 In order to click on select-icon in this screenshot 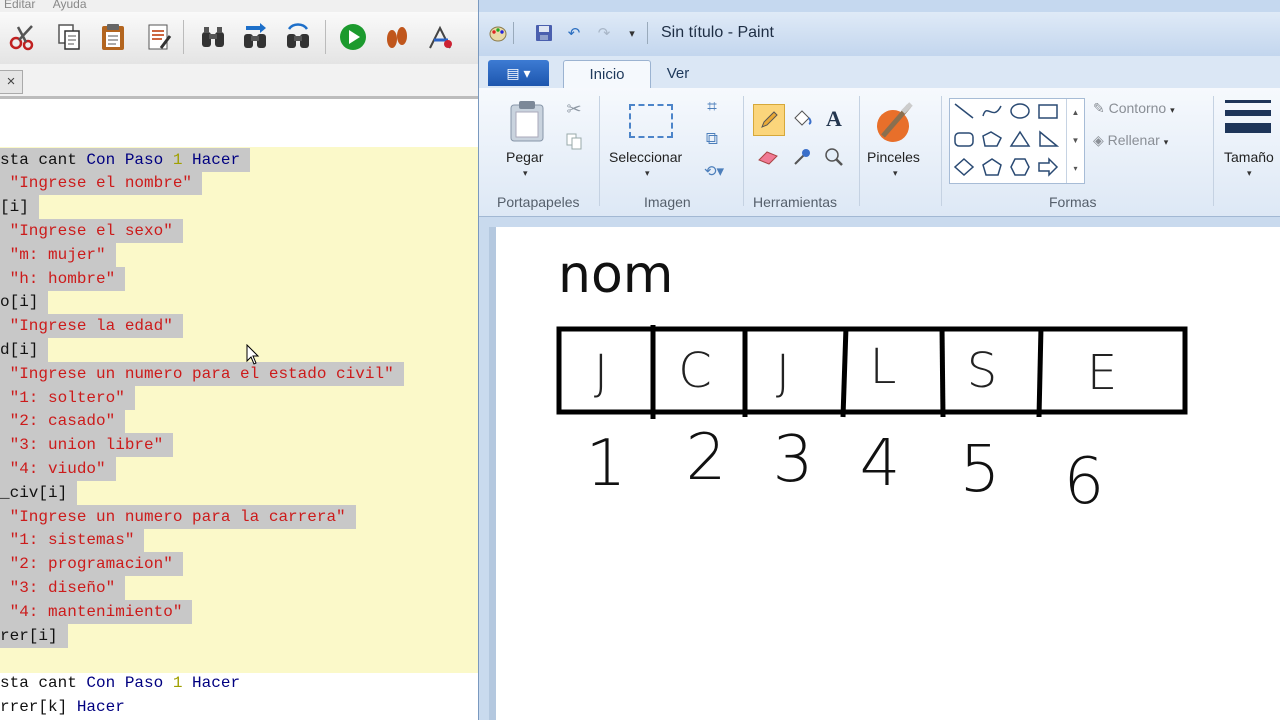, I will do `click(651, 121)`.